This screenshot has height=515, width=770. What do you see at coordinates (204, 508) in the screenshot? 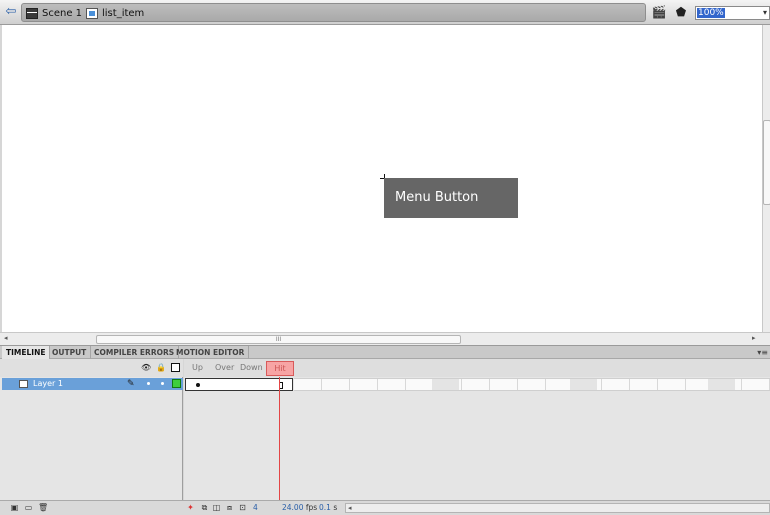
I see `onion-skin-icon: ⧉` at bounding box center [204, 508].